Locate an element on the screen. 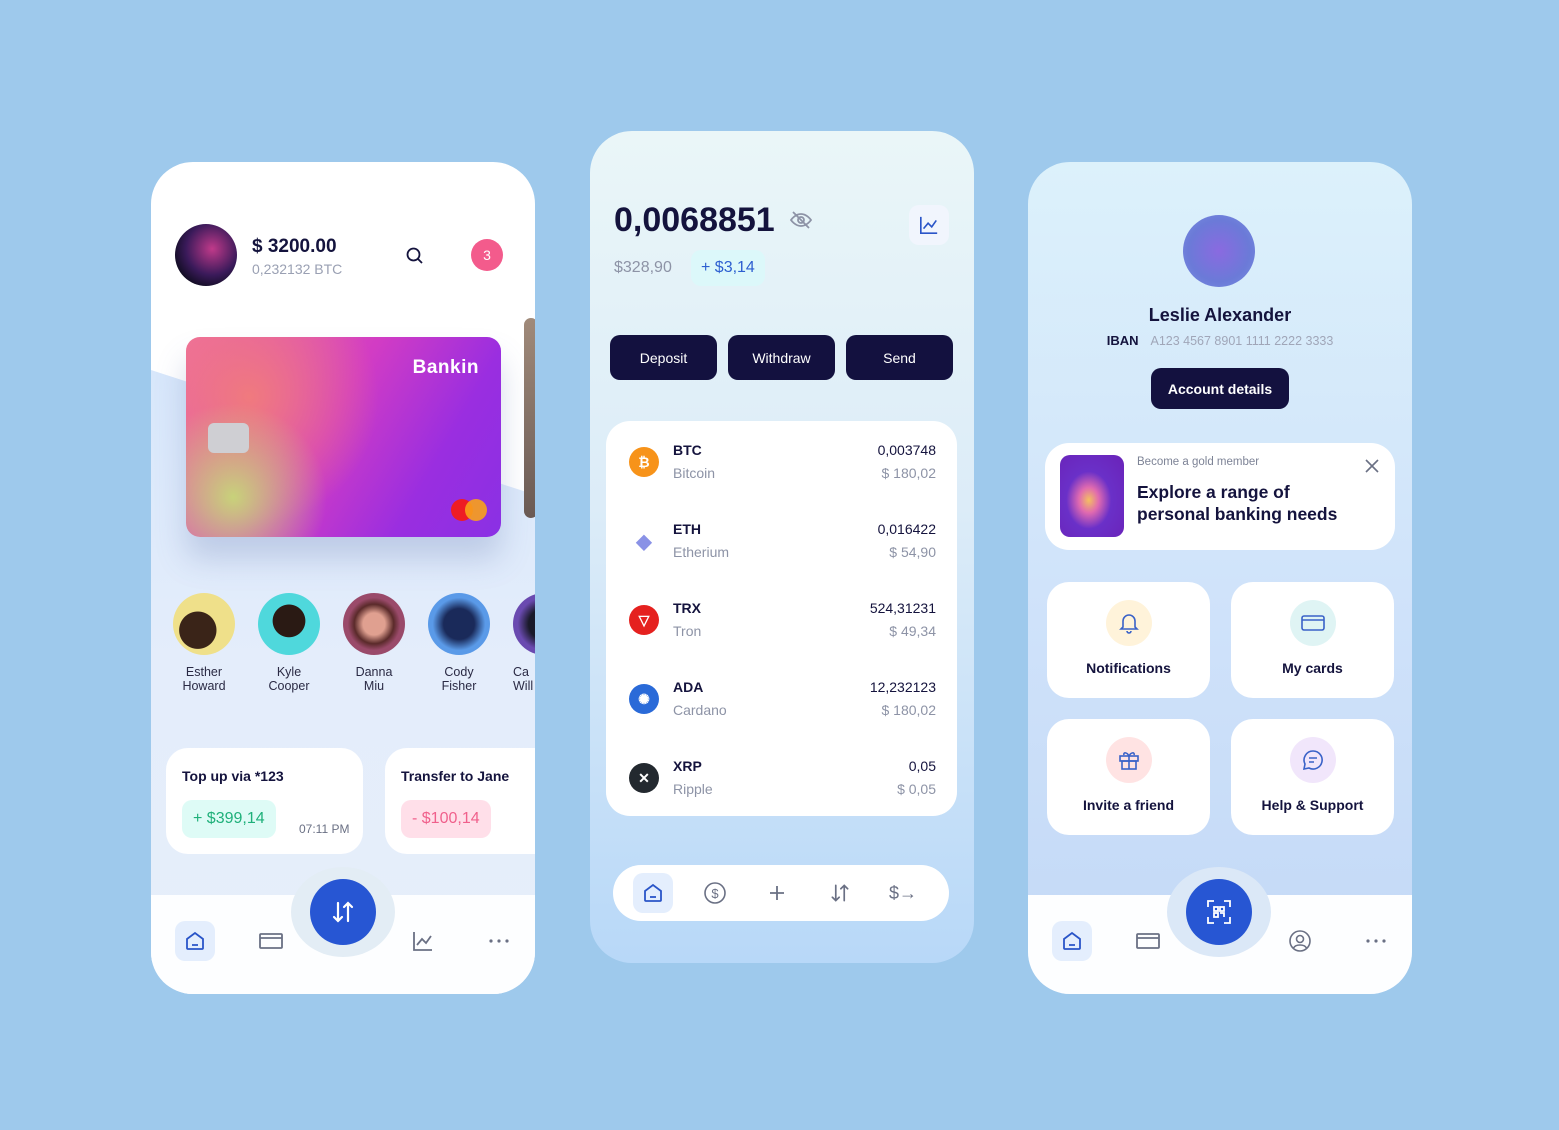 This screenshot has width=1559, height=1130. profile-avatar is located at coordinates (1219, 251).